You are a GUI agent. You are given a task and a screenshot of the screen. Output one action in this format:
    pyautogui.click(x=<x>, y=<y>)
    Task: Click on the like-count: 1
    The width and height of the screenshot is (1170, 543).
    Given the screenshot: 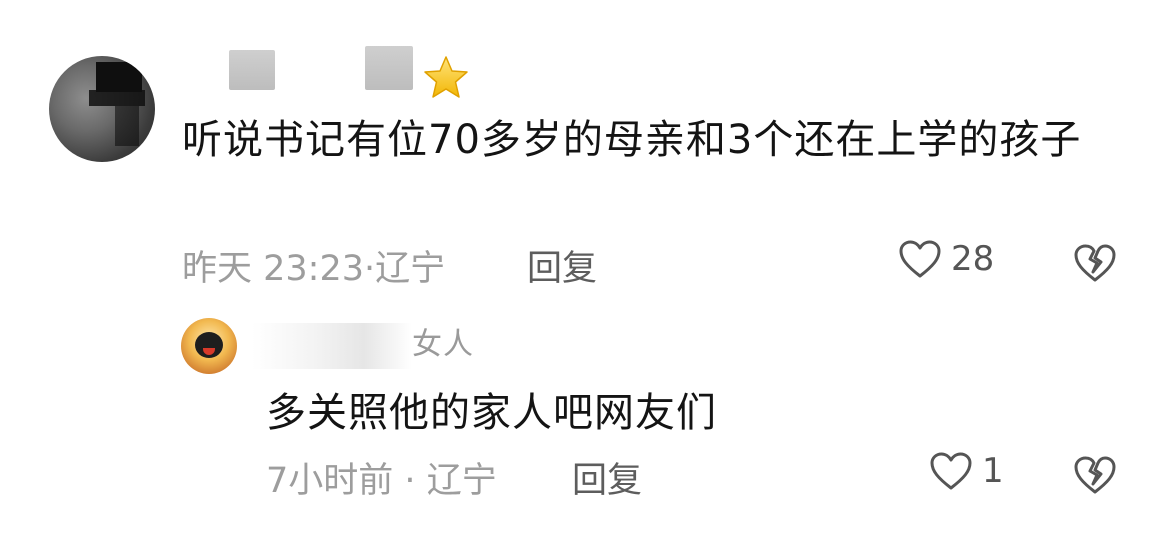 What is the action you would take?
    pyautogui.click(x=993, y=471)
    